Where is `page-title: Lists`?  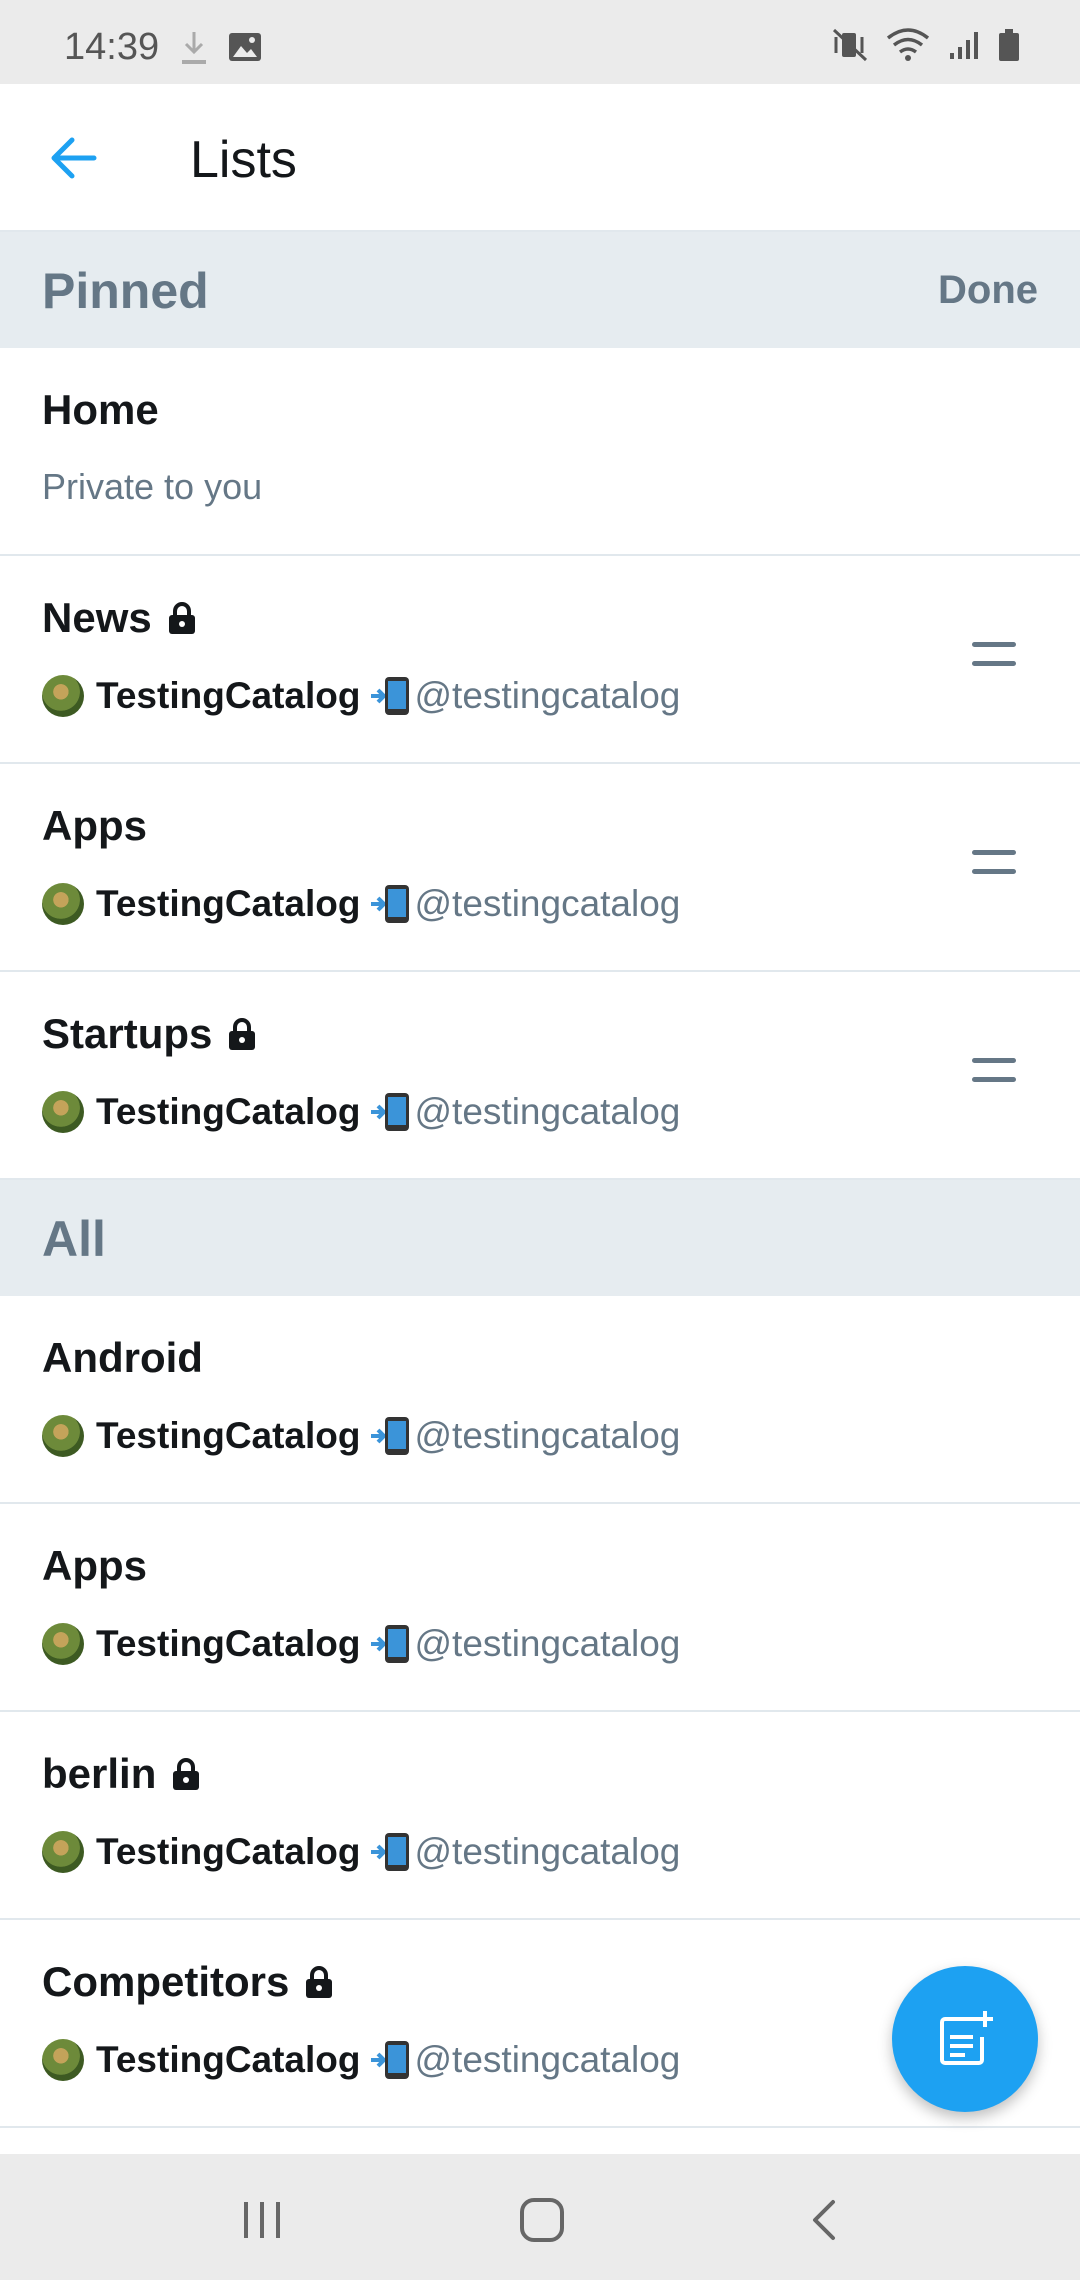 page-title: Lists is located at coordinates (243, 160).